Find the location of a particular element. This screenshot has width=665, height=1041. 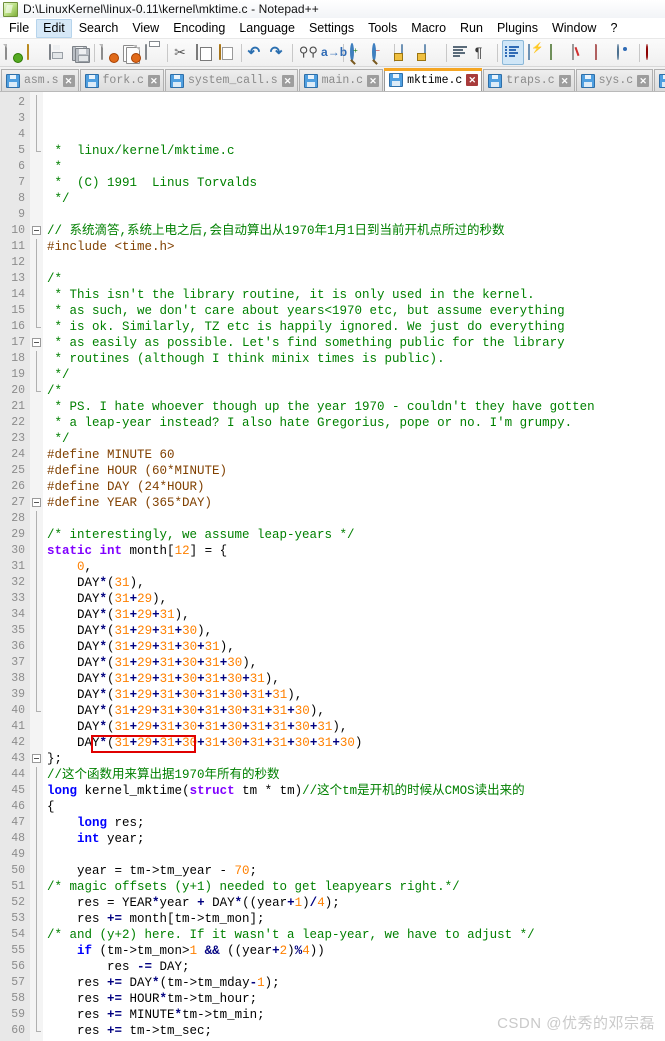

record-macro-icon is located at coordinates (653, 52).